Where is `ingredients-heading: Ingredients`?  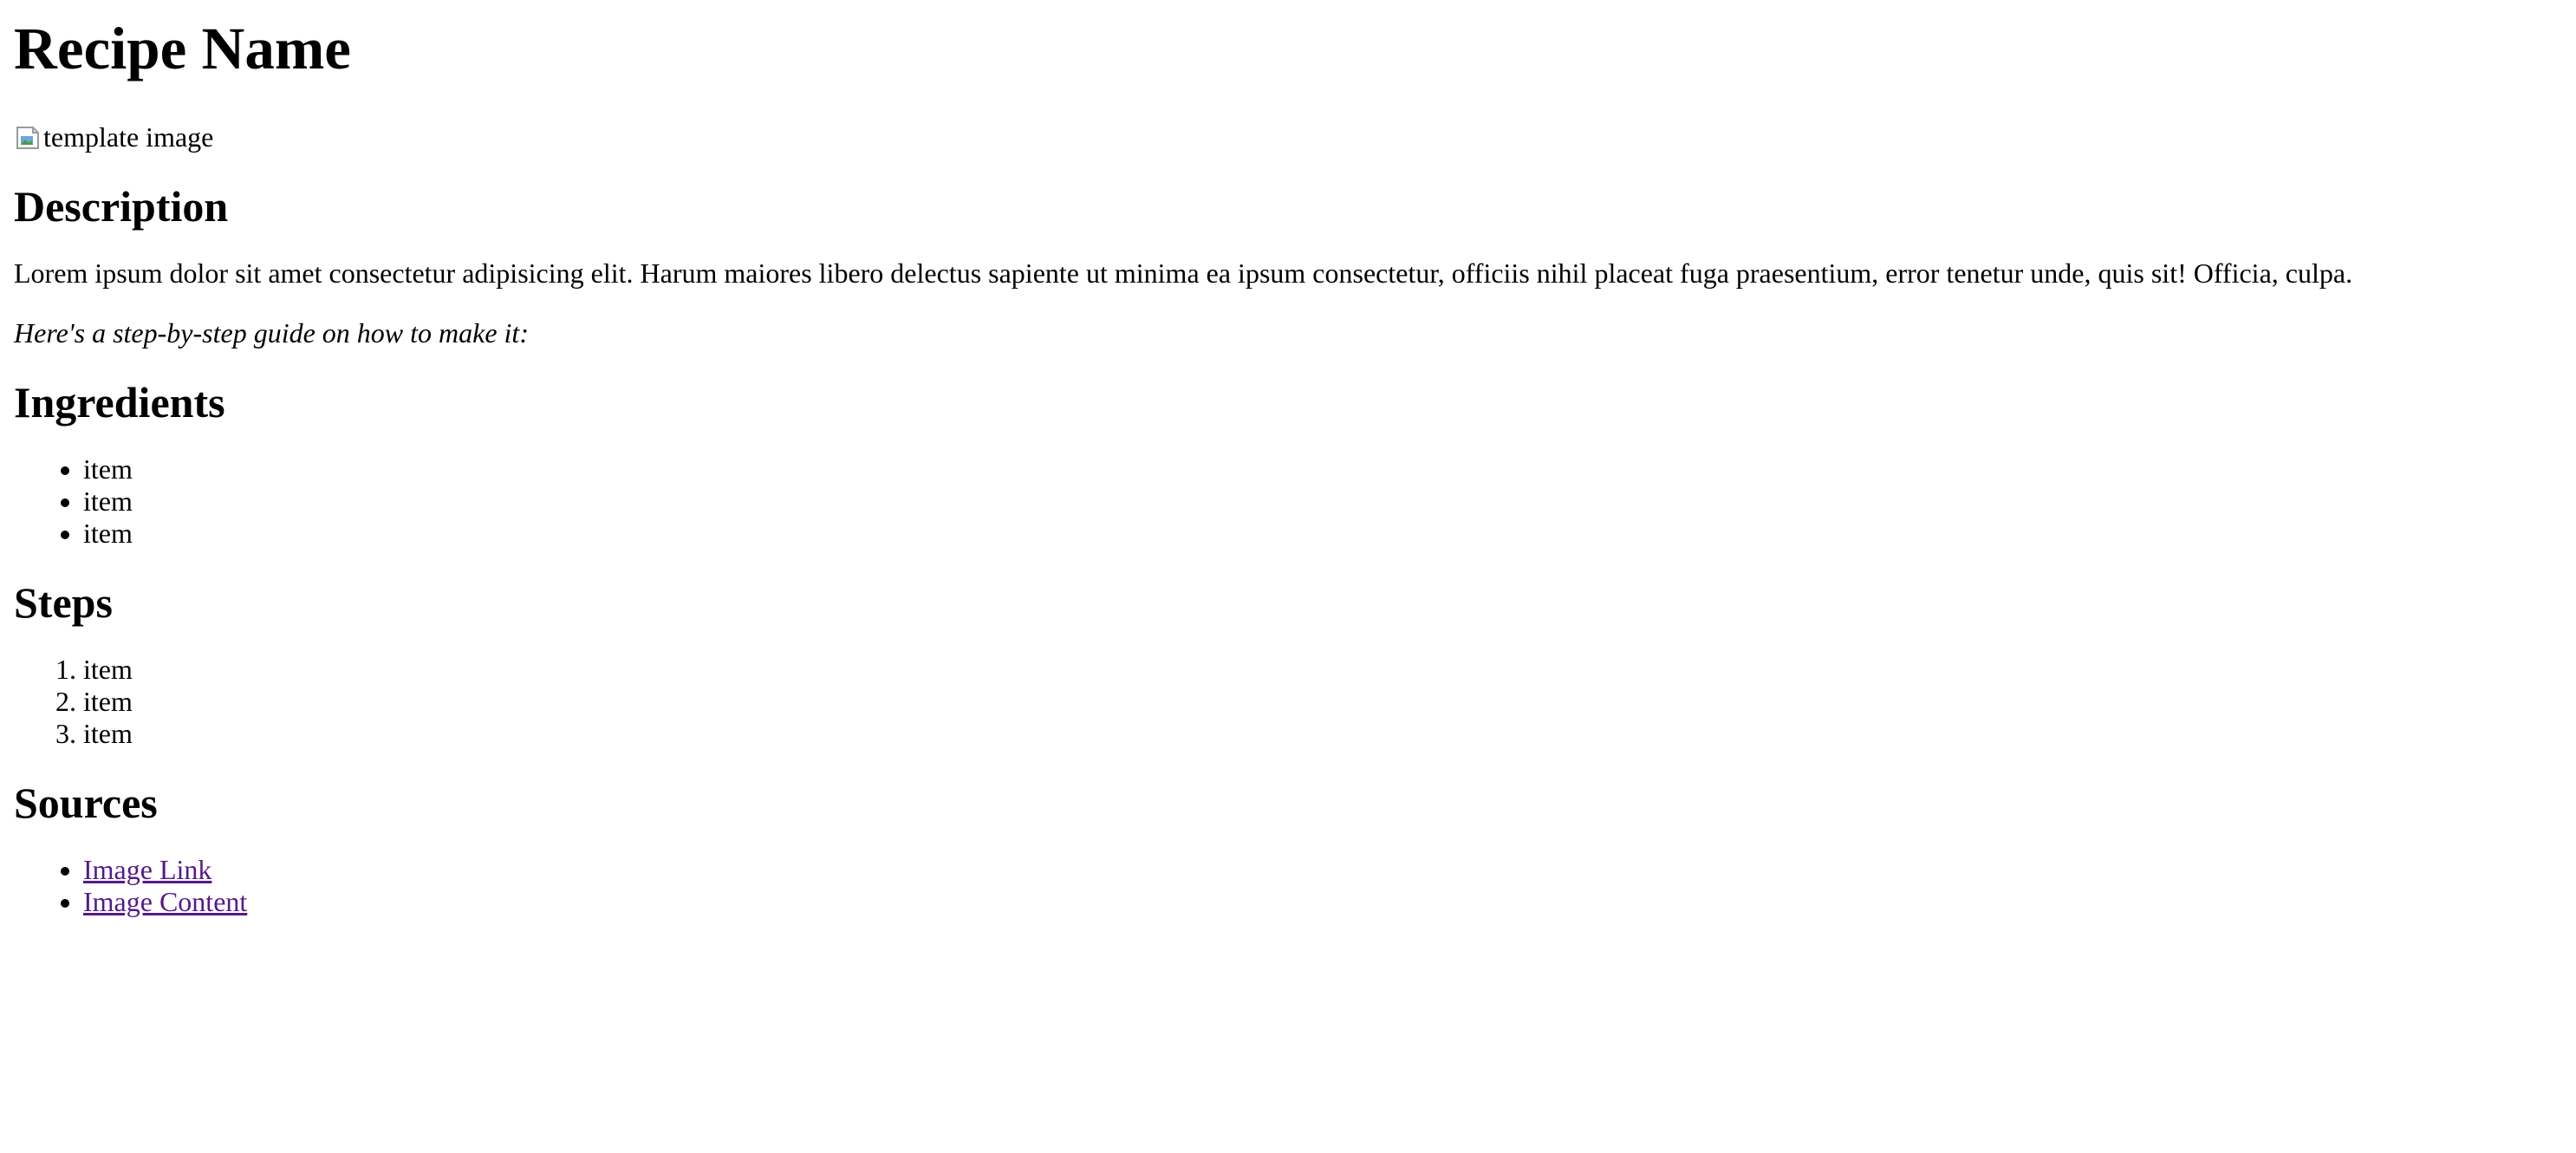 ingredients-heading: Ingredients is located at coordinates (119, 403).